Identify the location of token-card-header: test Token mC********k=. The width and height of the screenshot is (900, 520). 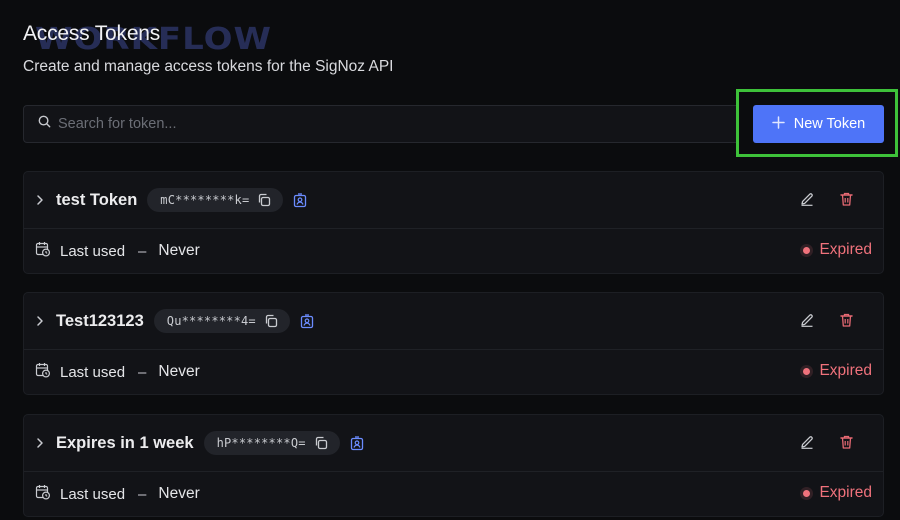
(453, 200).